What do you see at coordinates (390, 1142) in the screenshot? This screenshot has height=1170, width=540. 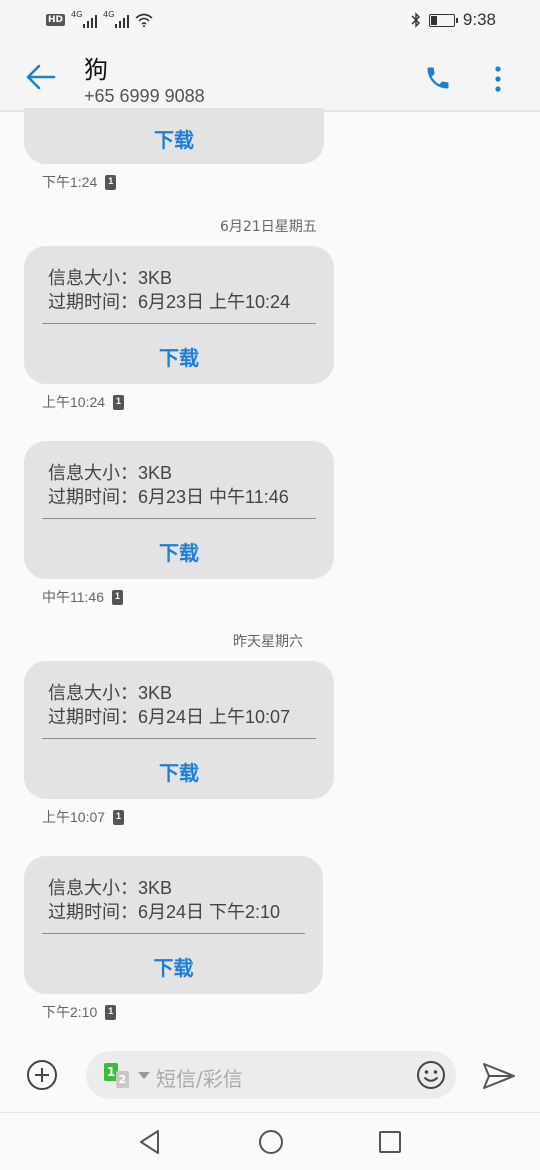 I see `nav-recents-icon` at bounding box center [390, 1142].